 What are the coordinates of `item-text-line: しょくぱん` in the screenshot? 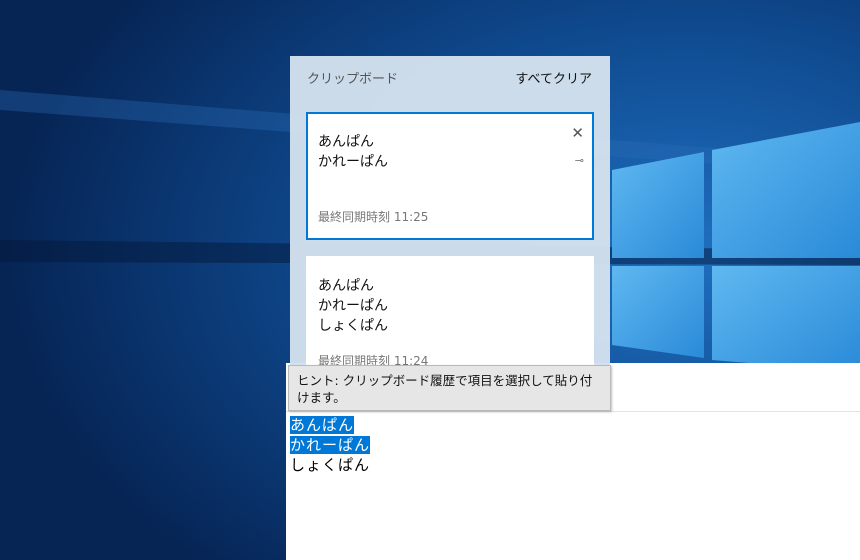 It's located at (353, 326).